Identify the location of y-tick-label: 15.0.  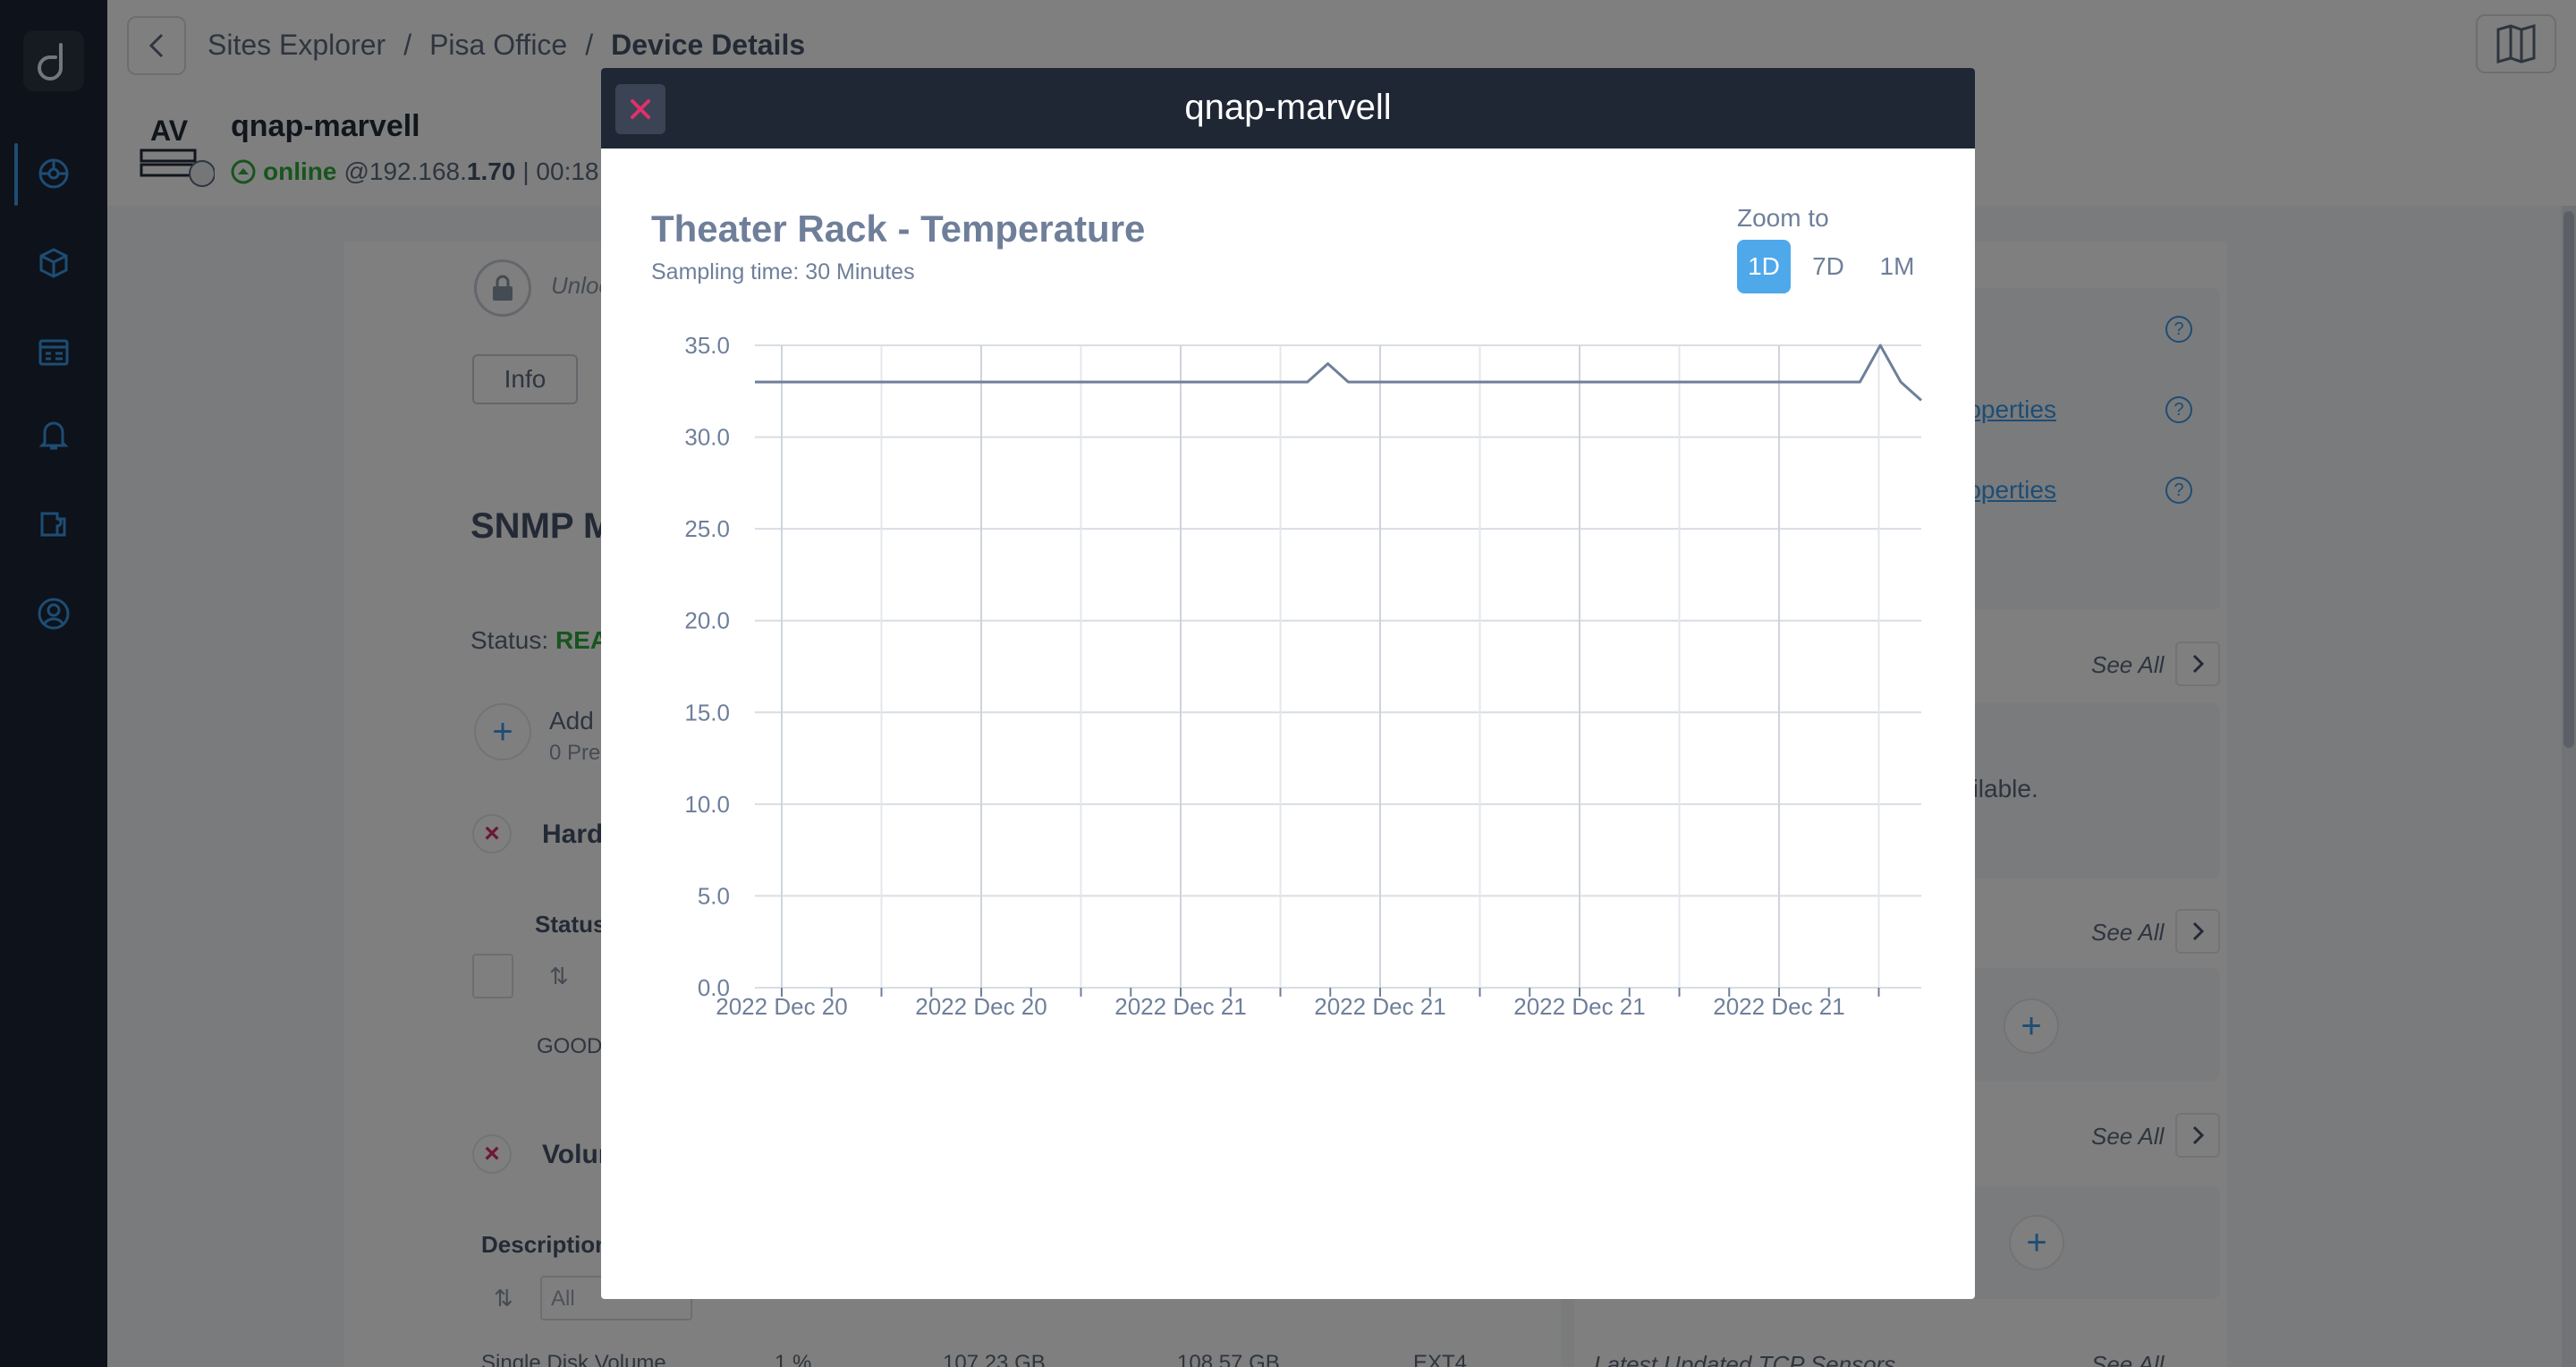
(707, 712).